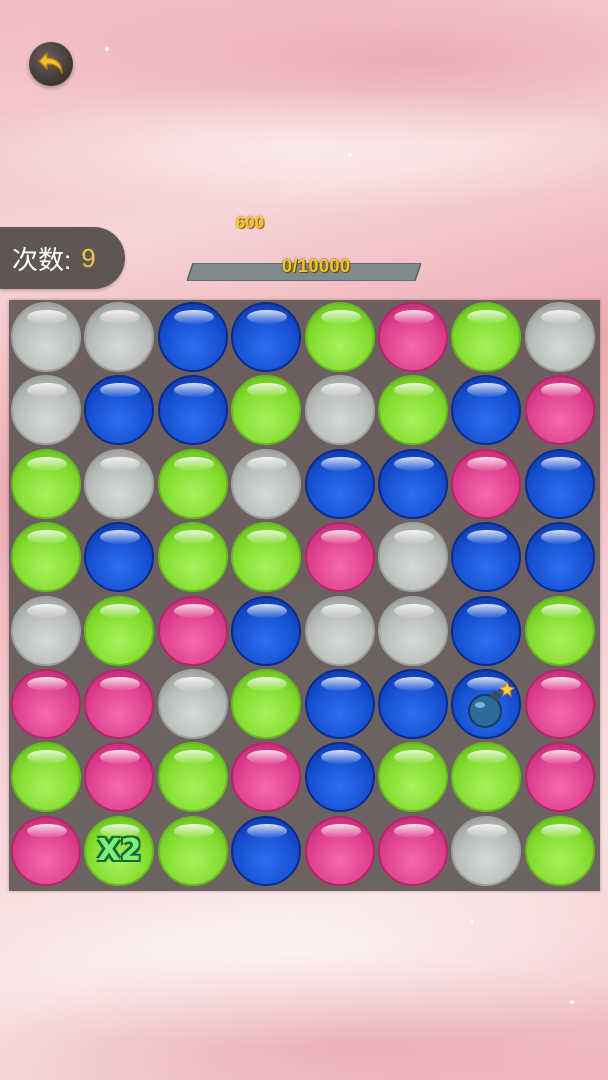  Describe the element at coordinates (88, 257) in the screenshot. I see `moves-value: 9` at that location.